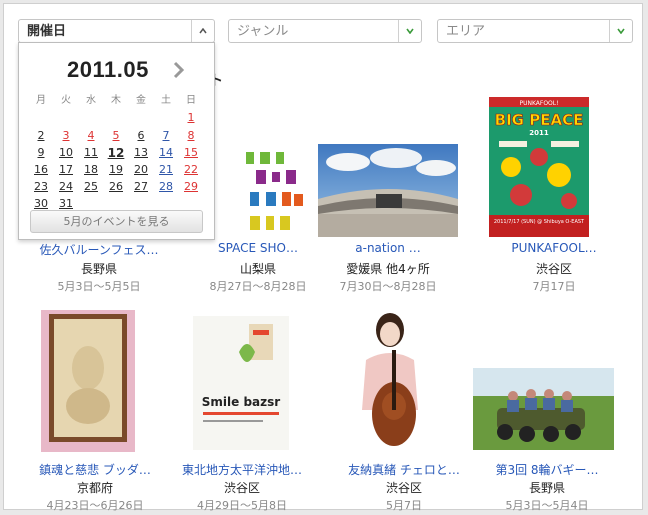  I want to click on next-month-arrow-icon, so click(179, 70).